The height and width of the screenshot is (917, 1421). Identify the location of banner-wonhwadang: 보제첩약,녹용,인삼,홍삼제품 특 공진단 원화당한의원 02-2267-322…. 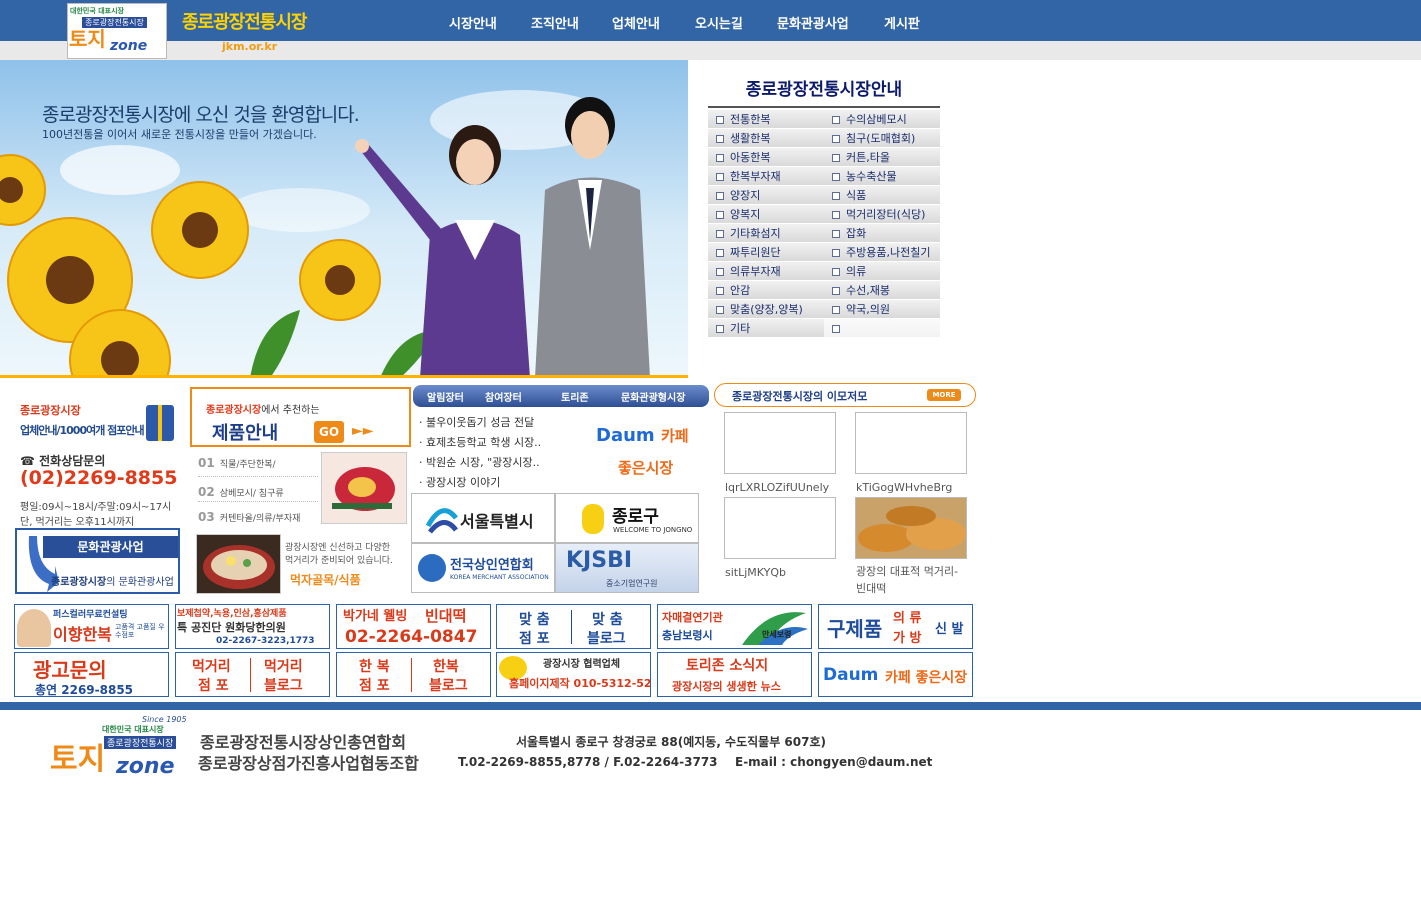
(252, 626).